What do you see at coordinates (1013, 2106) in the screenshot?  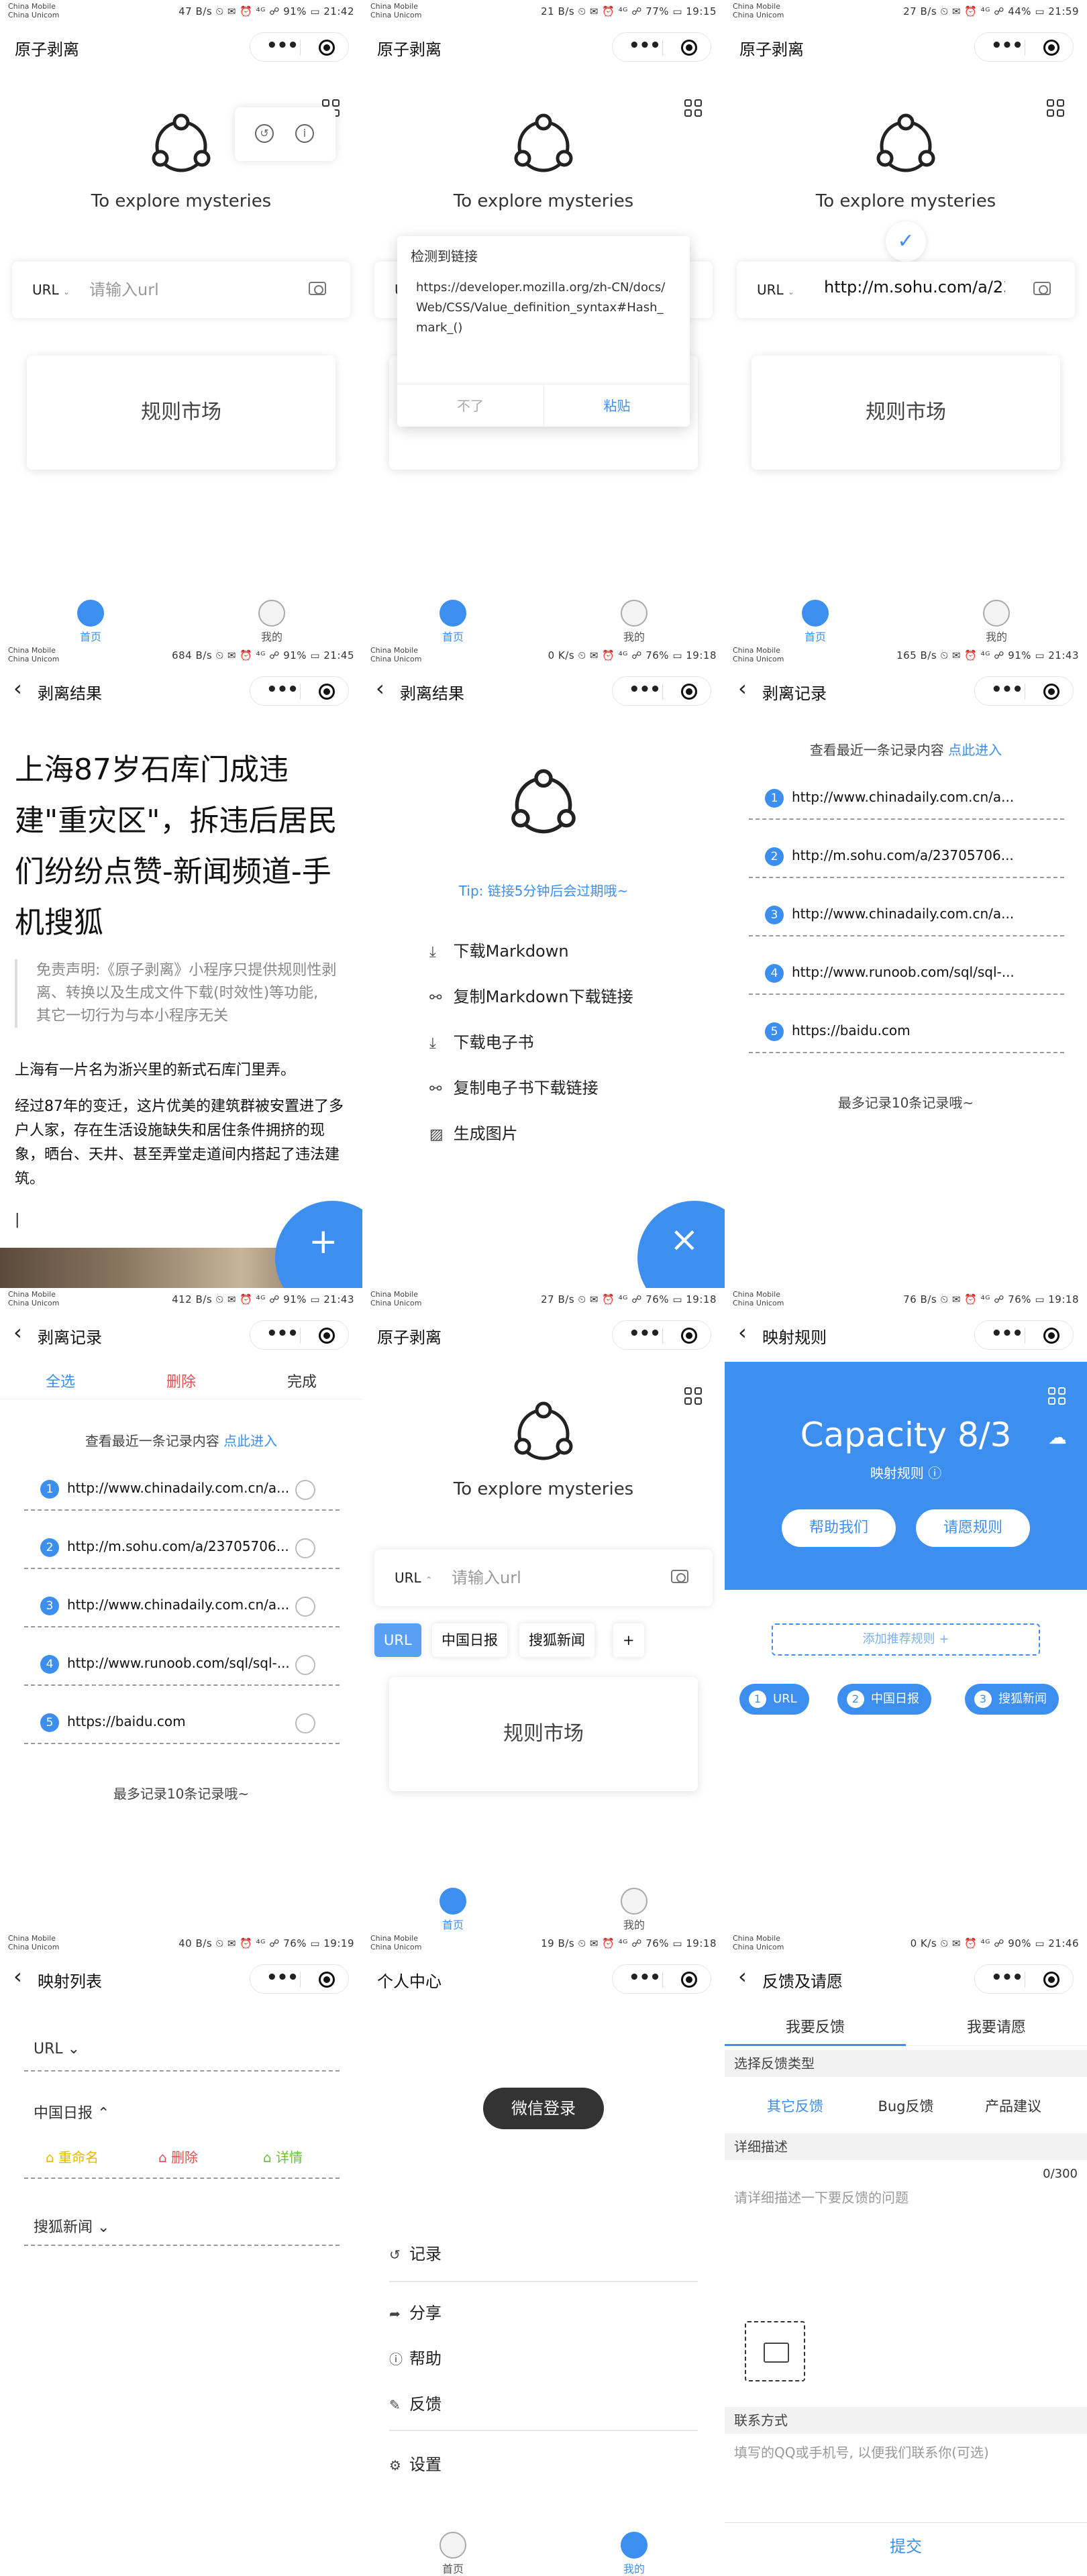 I see `type-suggestion: 产品建议` at bounding box center [1013, 2106].